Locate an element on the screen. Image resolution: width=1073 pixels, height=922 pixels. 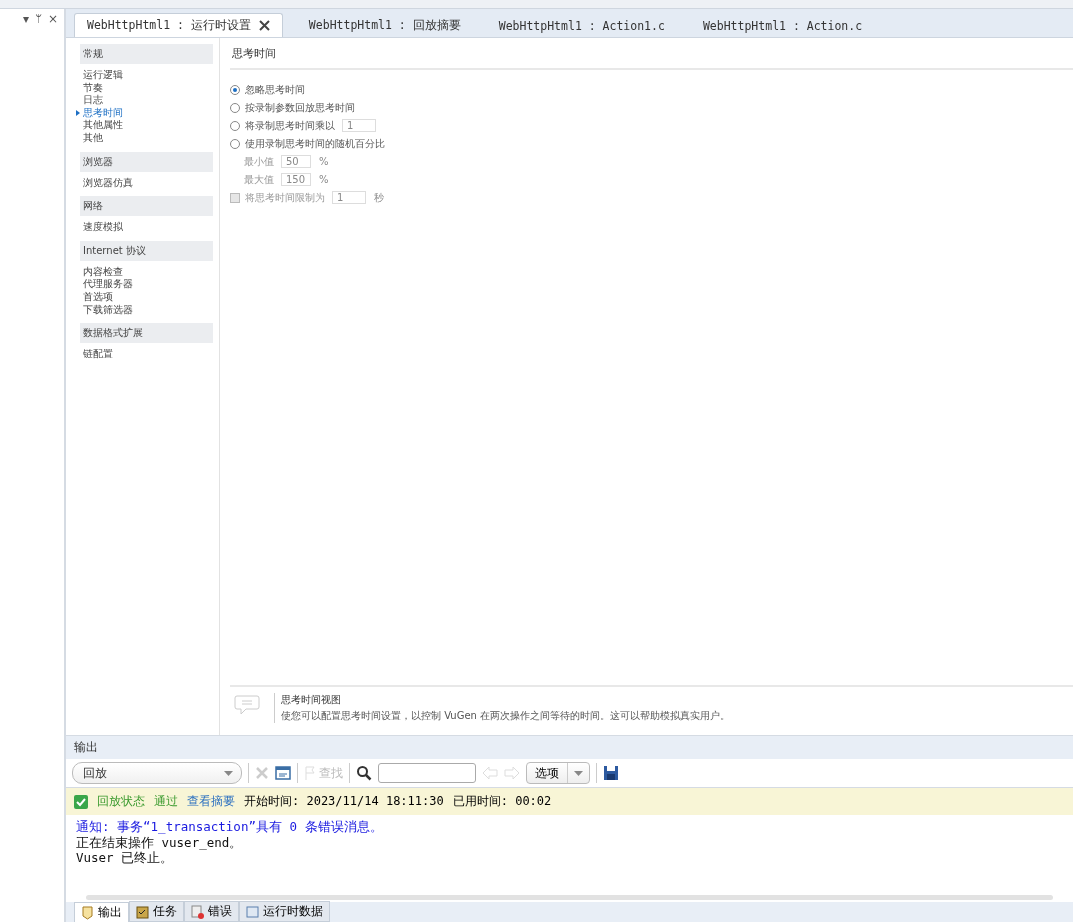
panel-tab: 输出 is located at coordinates (101, 912).